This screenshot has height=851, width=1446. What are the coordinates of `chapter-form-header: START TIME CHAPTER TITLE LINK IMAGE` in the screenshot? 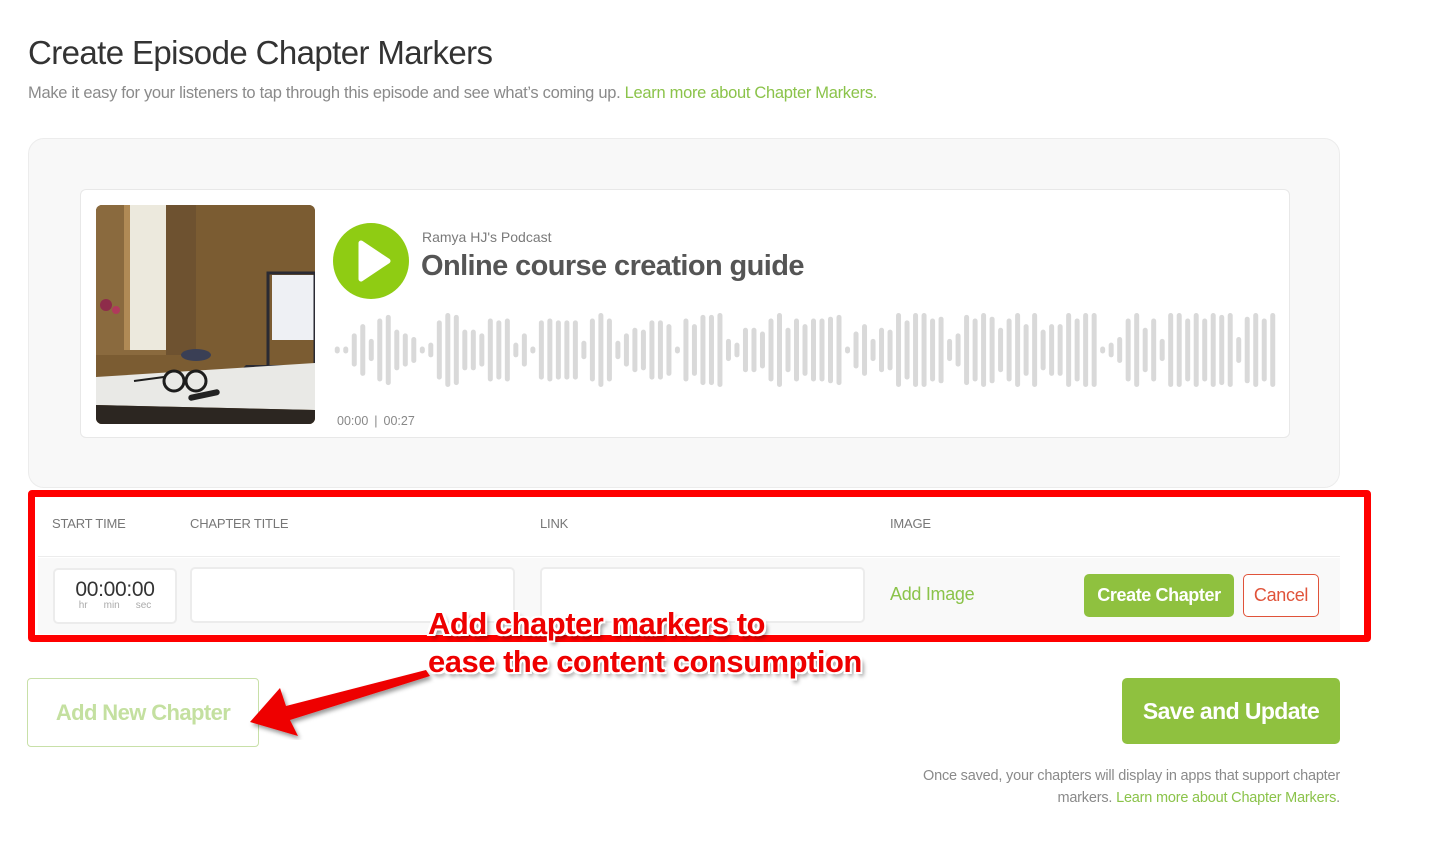 It's located at (689, 528).